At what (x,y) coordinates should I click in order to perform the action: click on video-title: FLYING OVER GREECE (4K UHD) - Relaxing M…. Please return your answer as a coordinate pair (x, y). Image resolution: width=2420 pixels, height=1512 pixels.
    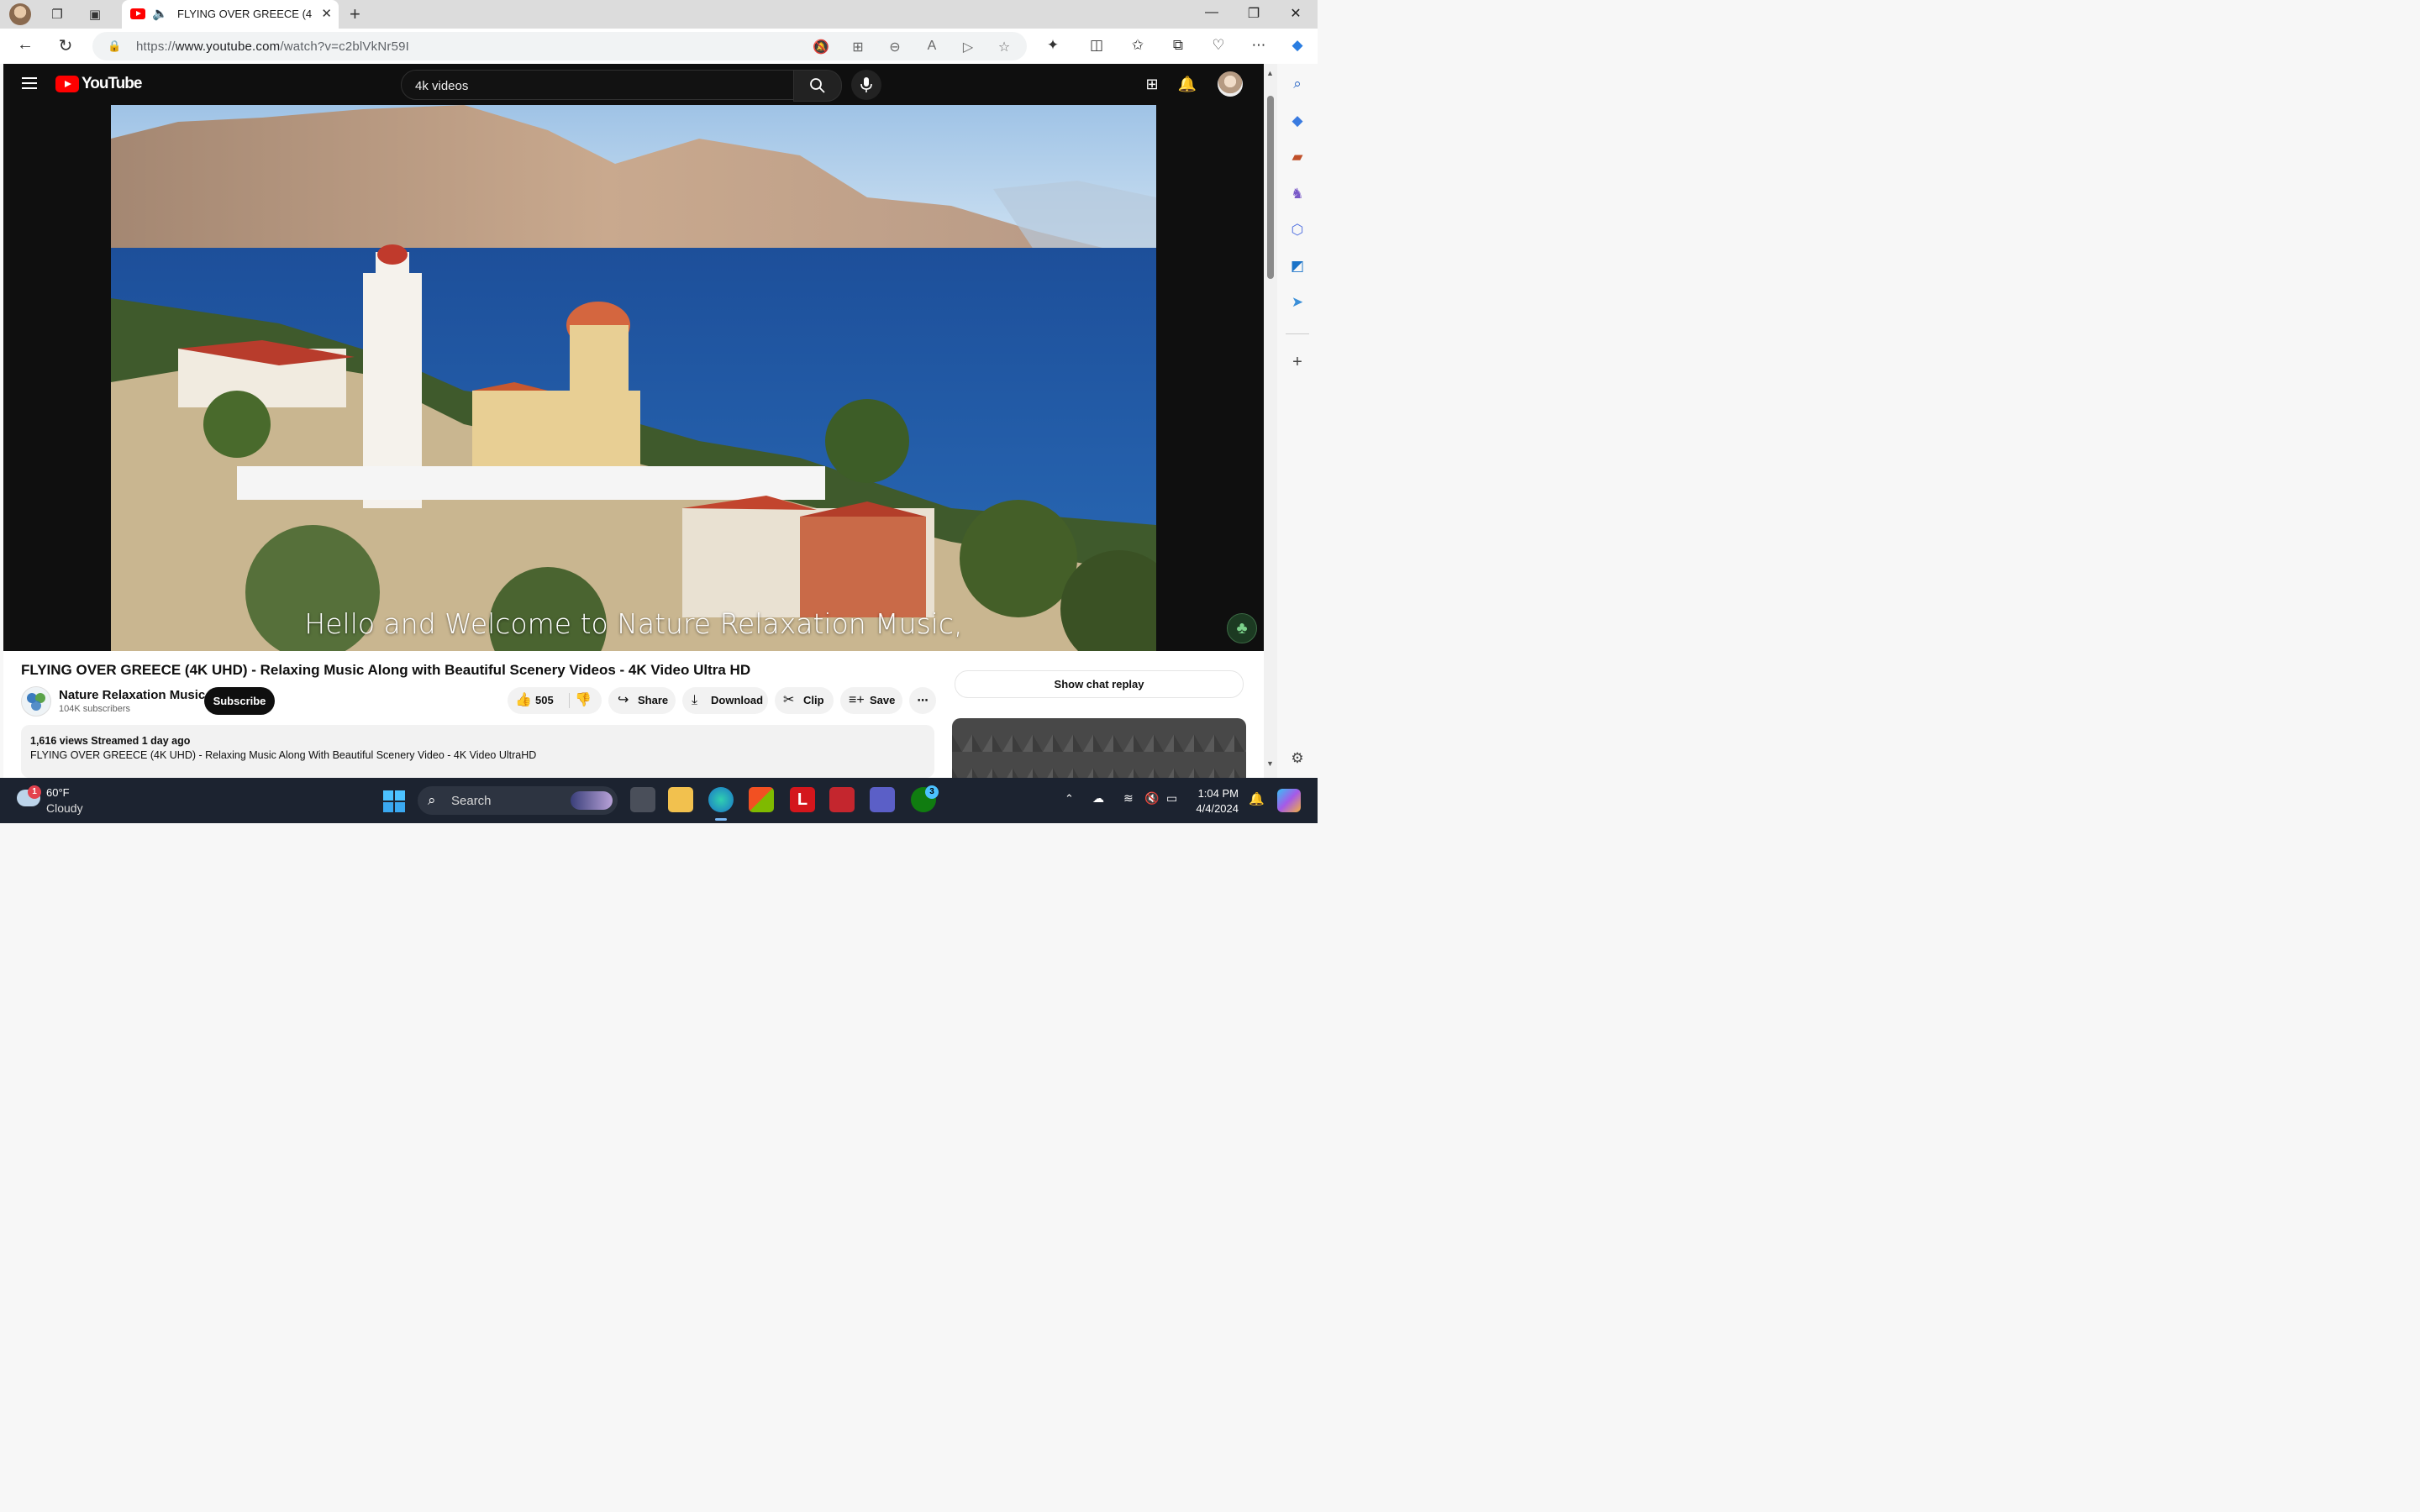
    Looking at the image, I should click on (386, 670).